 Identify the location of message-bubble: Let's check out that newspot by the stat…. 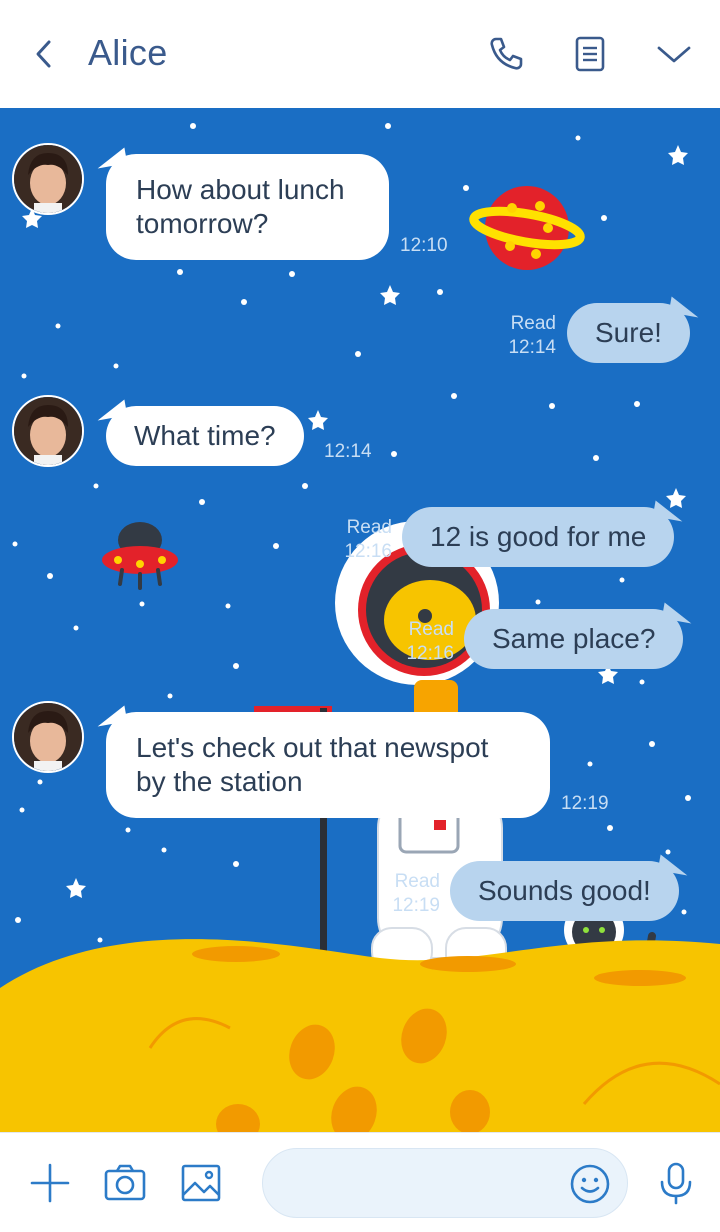
(328, 765).